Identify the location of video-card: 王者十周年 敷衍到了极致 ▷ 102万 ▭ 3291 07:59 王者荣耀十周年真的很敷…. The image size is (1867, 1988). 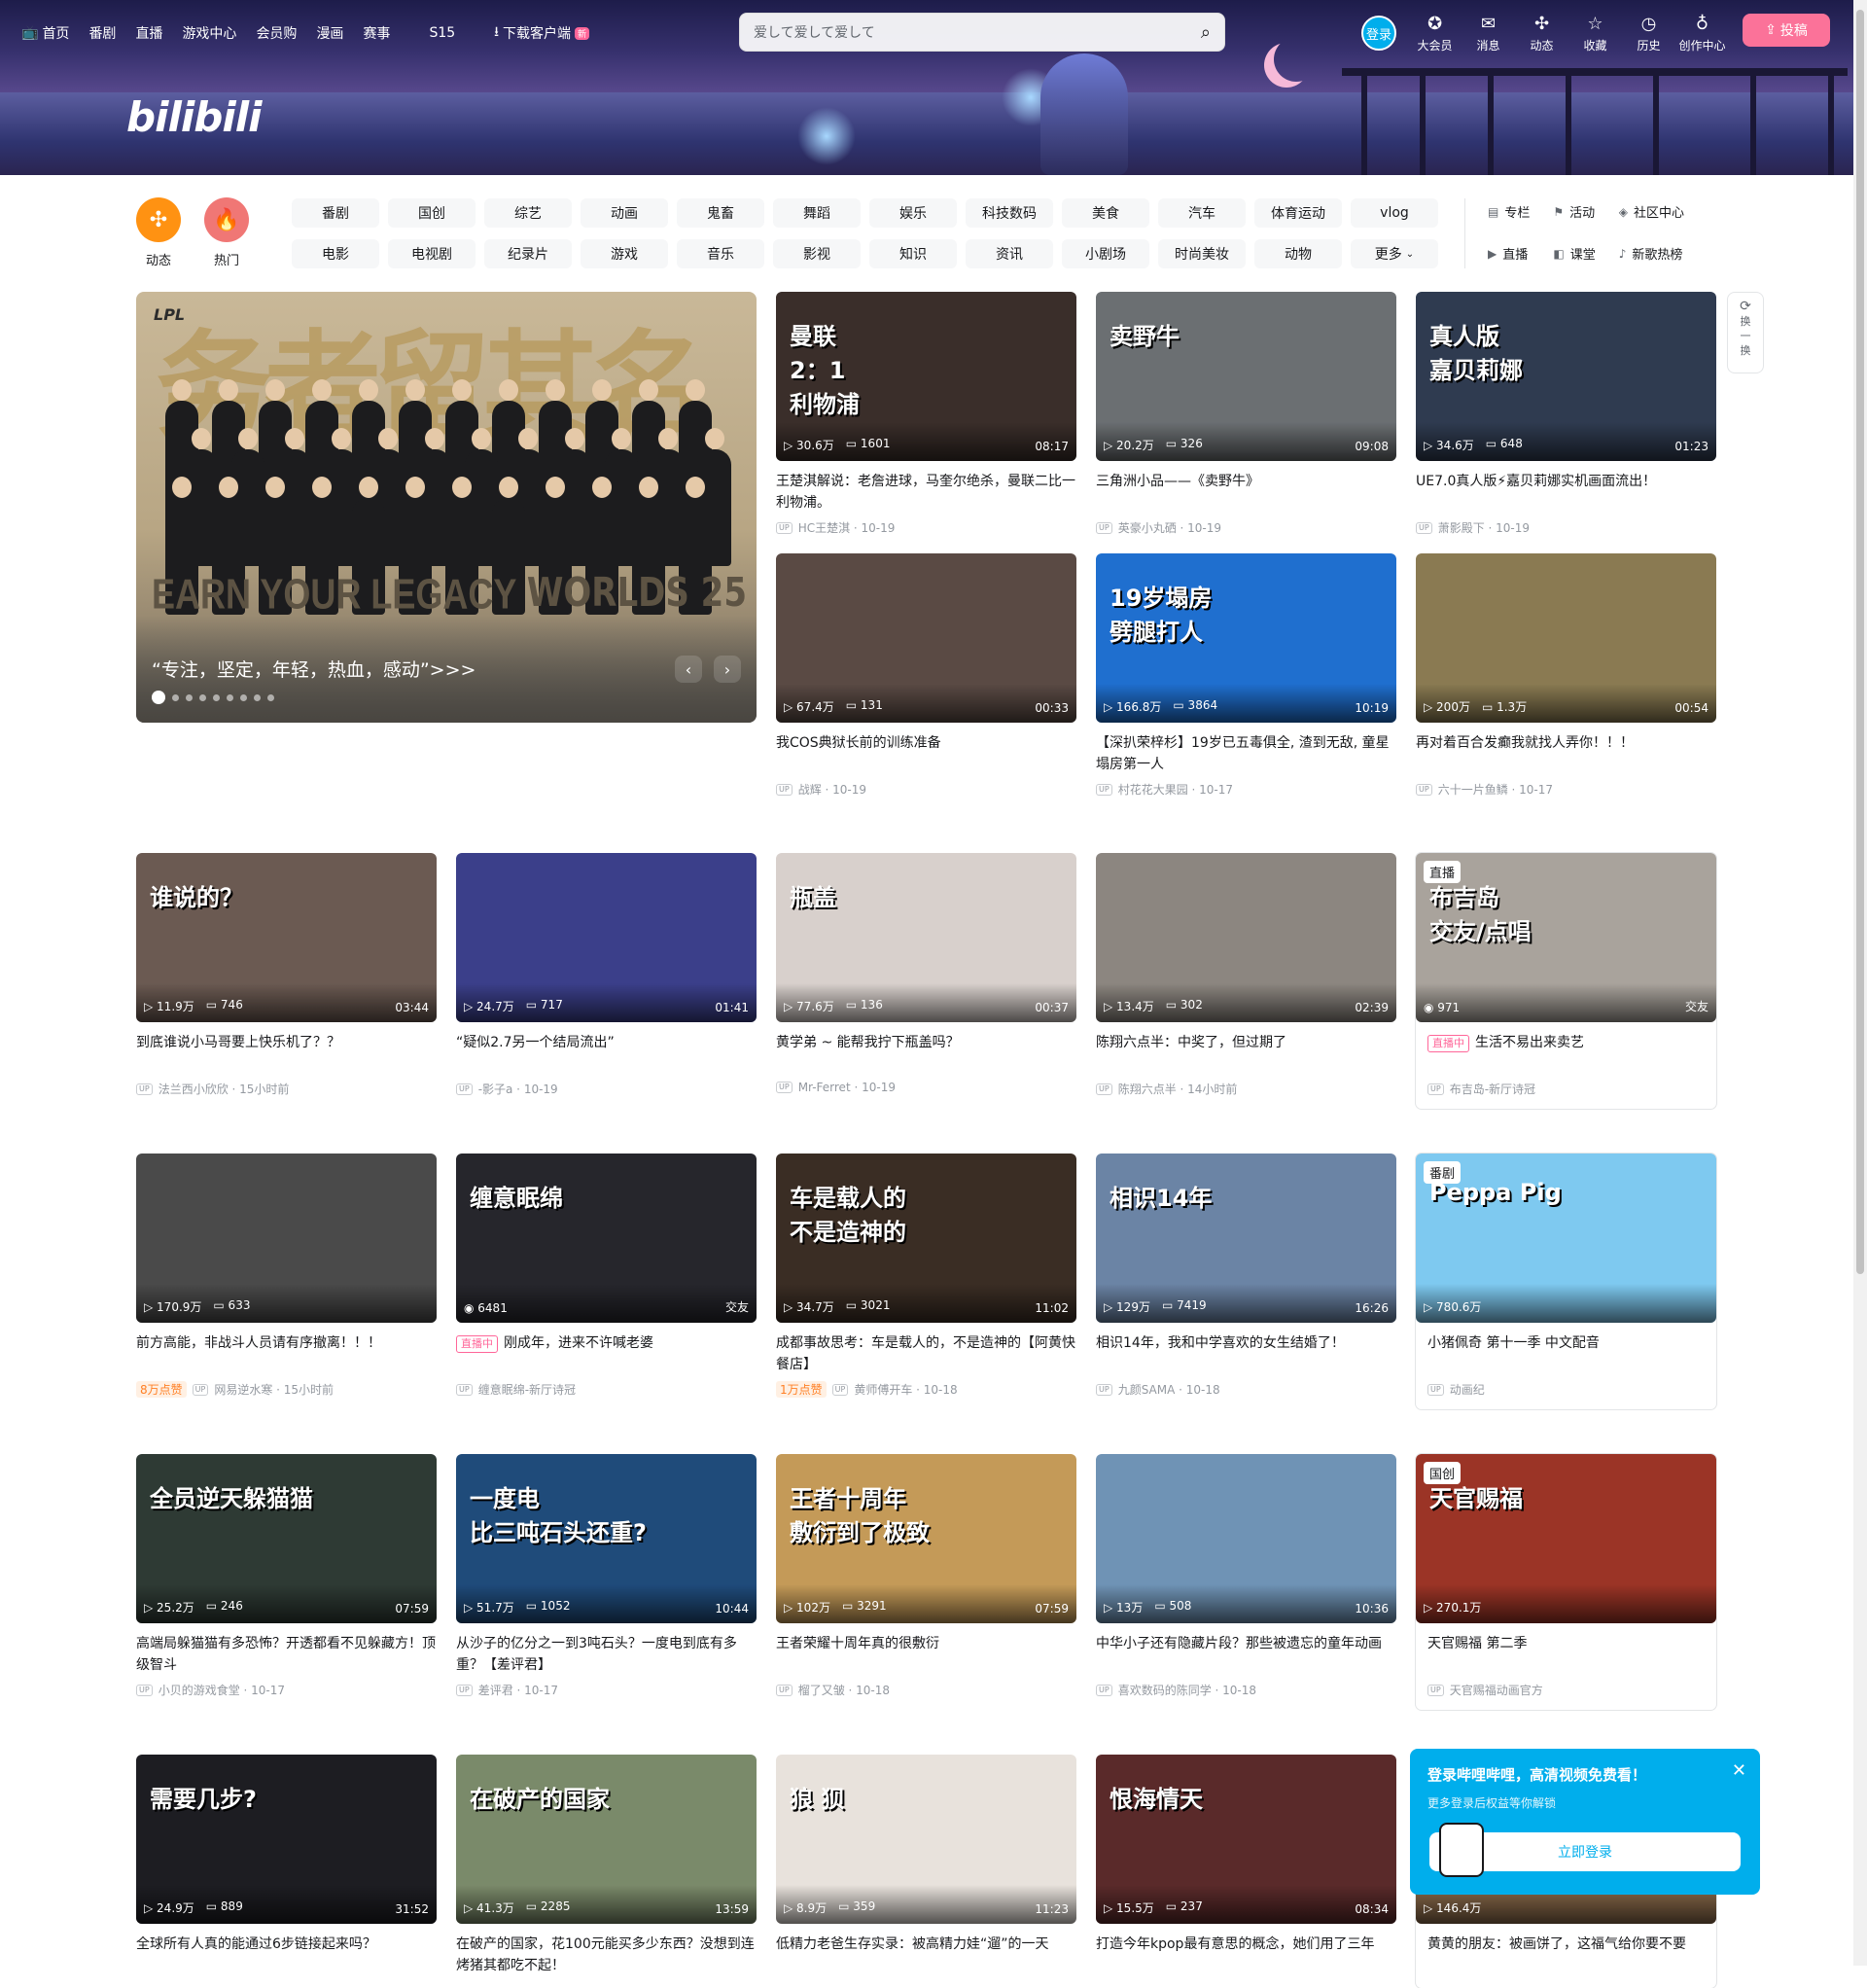
(926, 1576).